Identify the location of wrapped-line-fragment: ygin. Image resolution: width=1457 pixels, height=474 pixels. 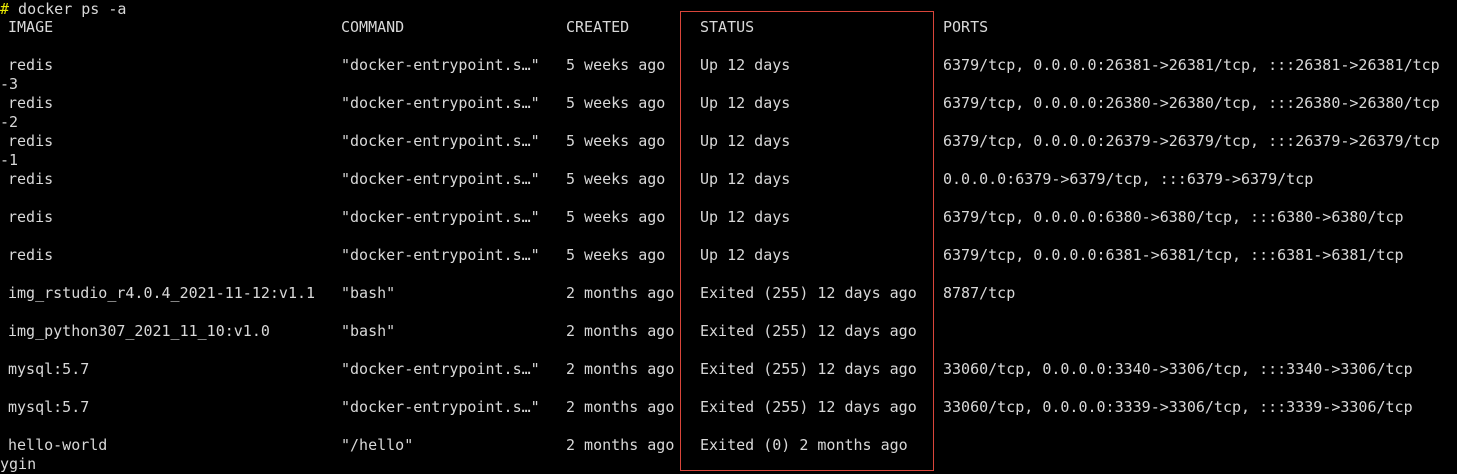
(18, 464).